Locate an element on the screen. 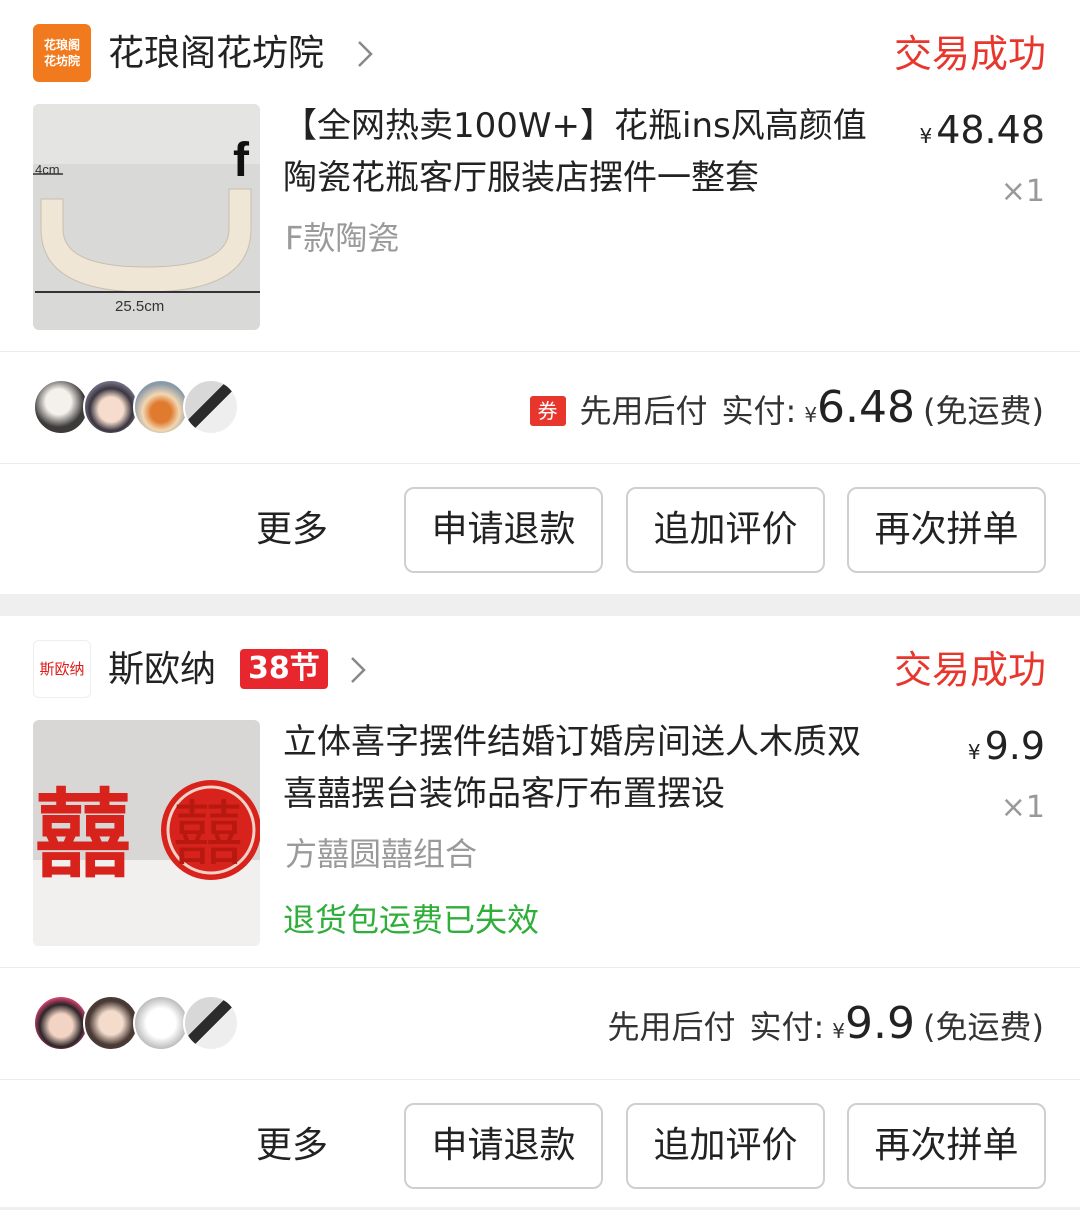 Image resolution: width=1080 pixels, height=1210 pixels. return-shipping-note: 退货包运费已失效 is located at coordinates (411, 920).